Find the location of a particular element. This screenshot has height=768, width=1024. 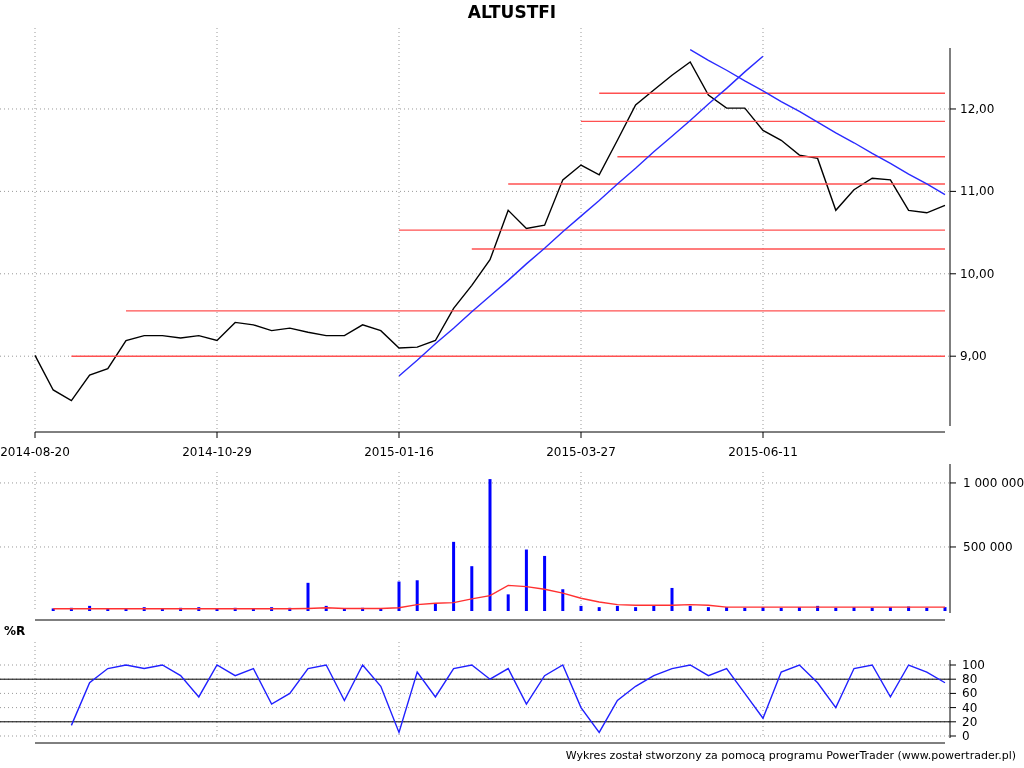

axis-tick-label: 10,00 is located at coordinates (977, 273).